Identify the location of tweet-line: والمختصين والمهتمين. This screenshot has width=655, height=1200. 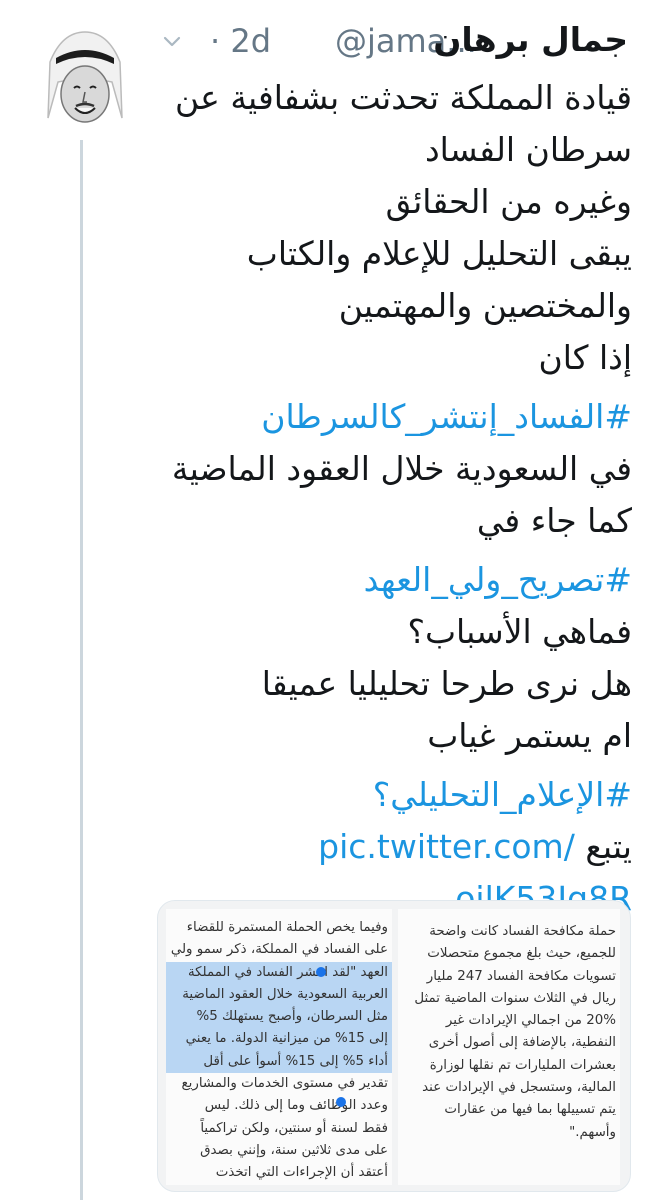
(485, 305).